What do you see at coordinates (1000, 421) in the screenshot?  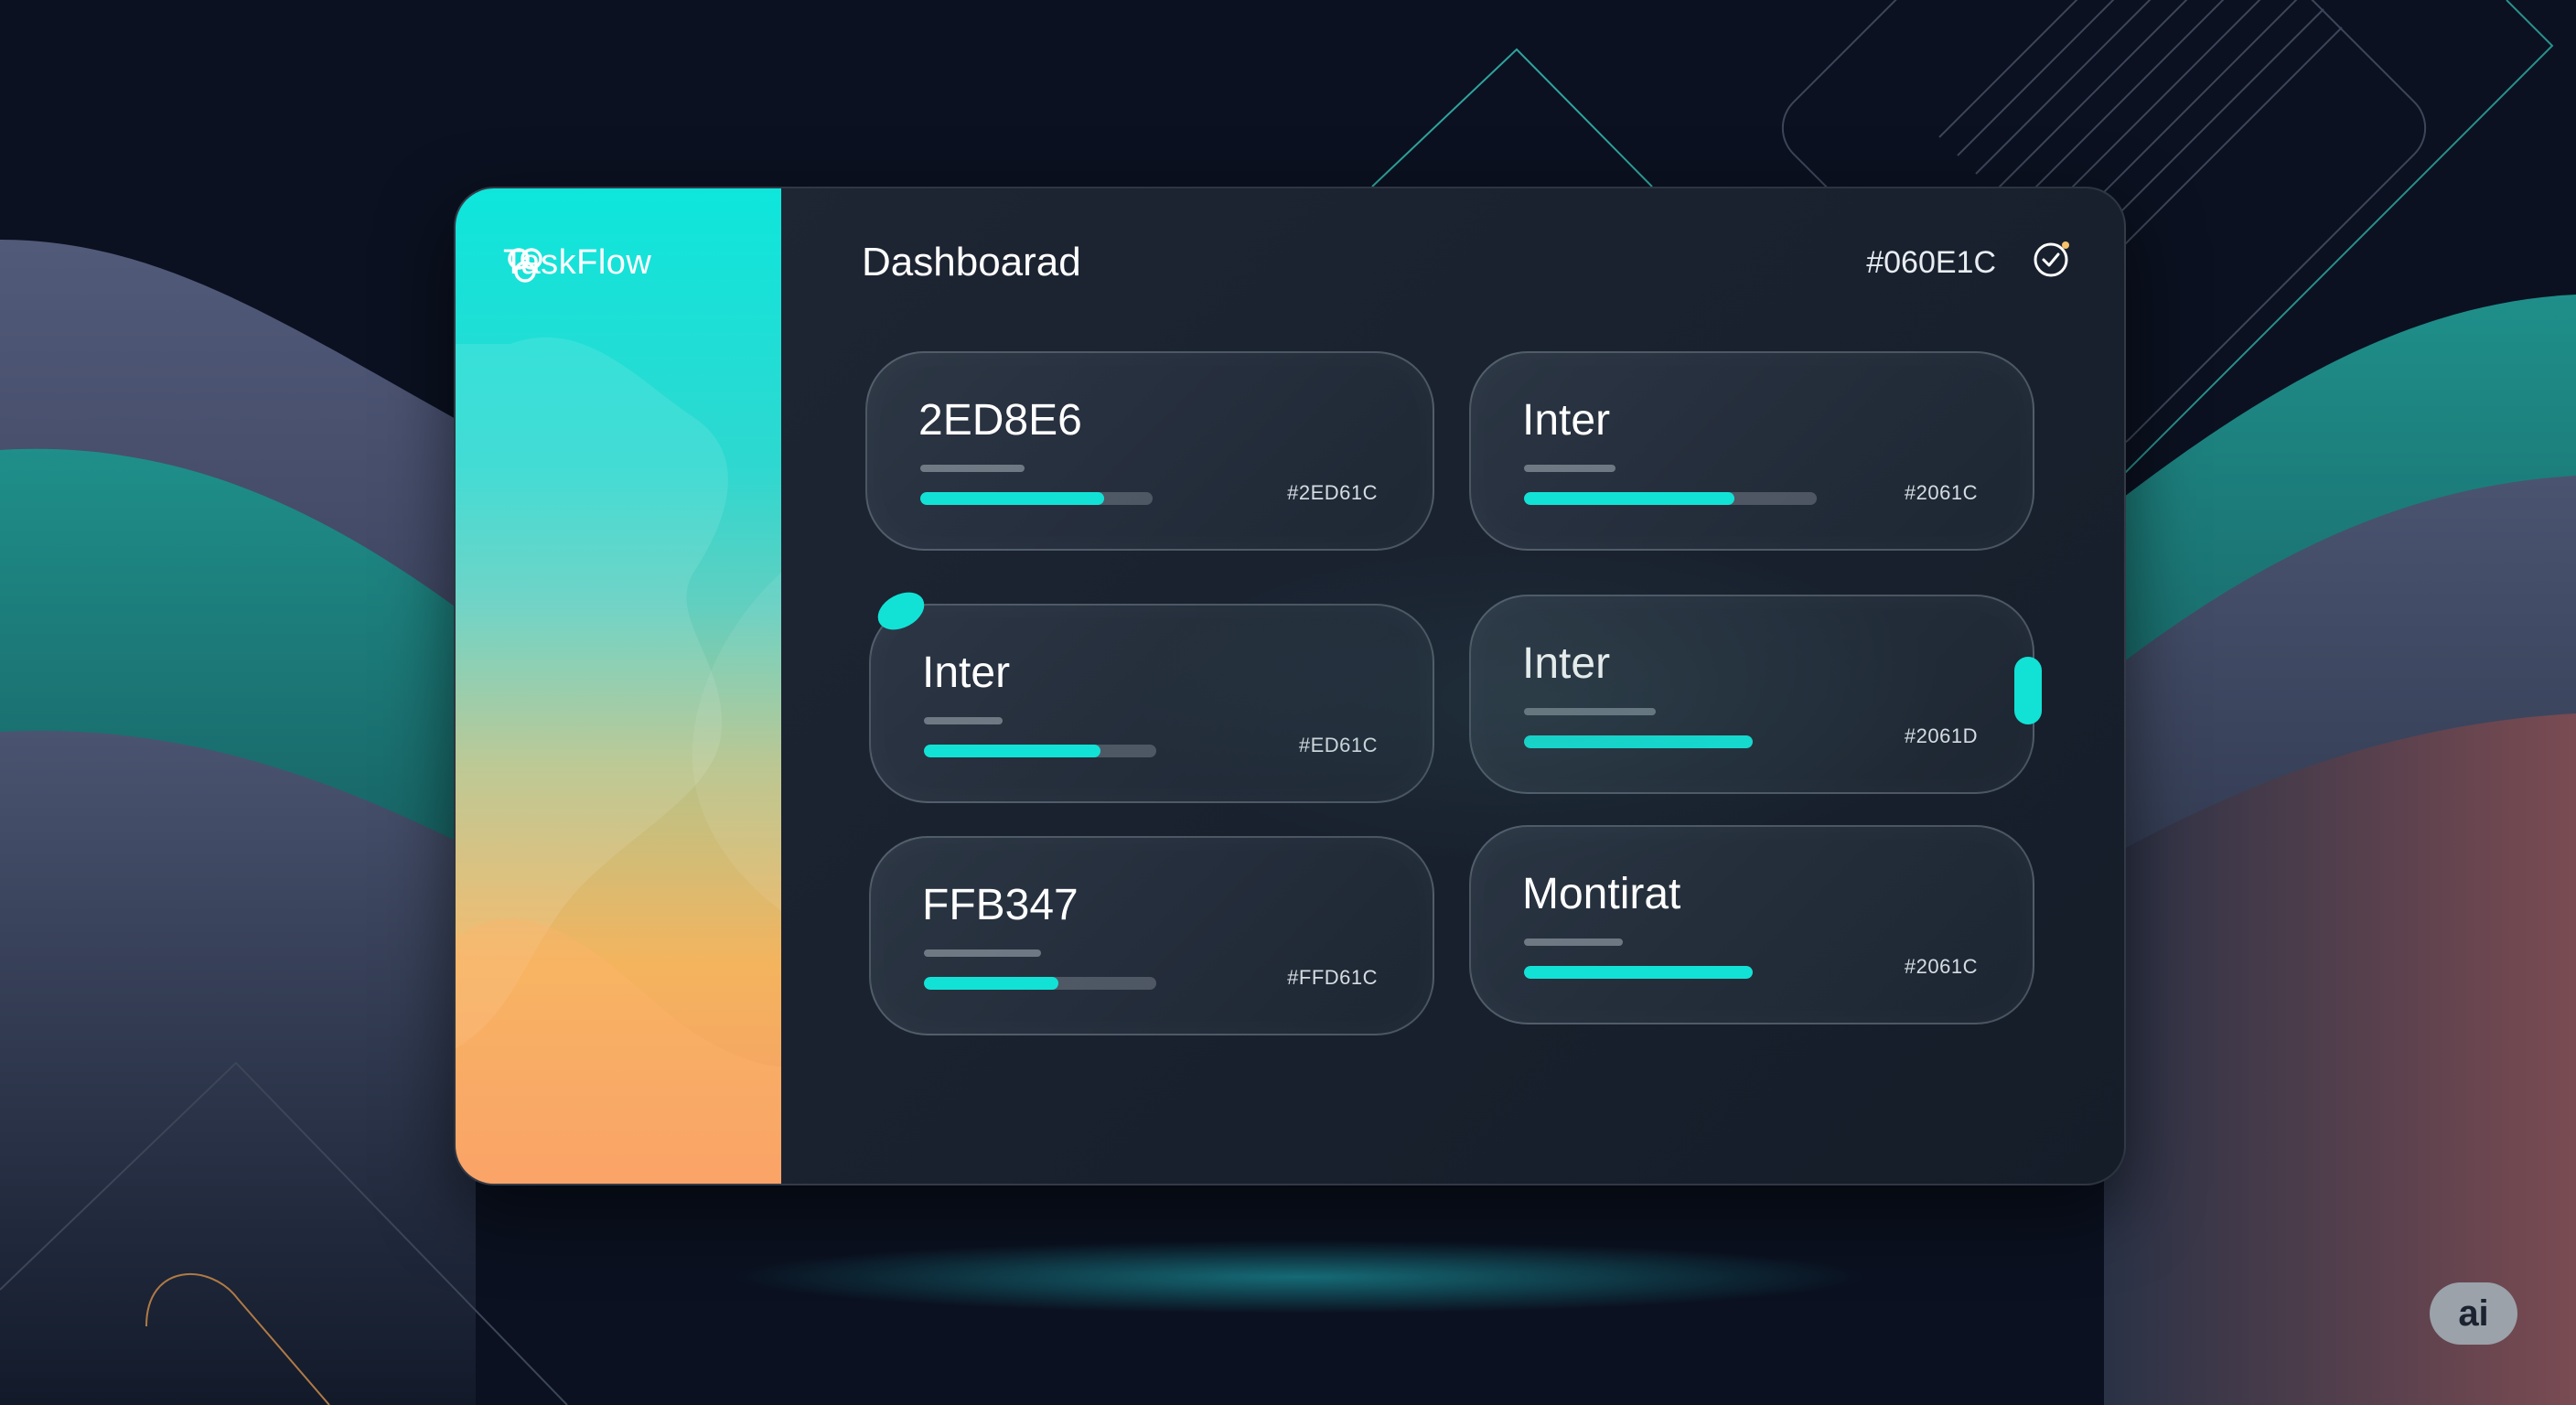 I see `card-title: 2ED8E6` at bounding box center [1000, 421].